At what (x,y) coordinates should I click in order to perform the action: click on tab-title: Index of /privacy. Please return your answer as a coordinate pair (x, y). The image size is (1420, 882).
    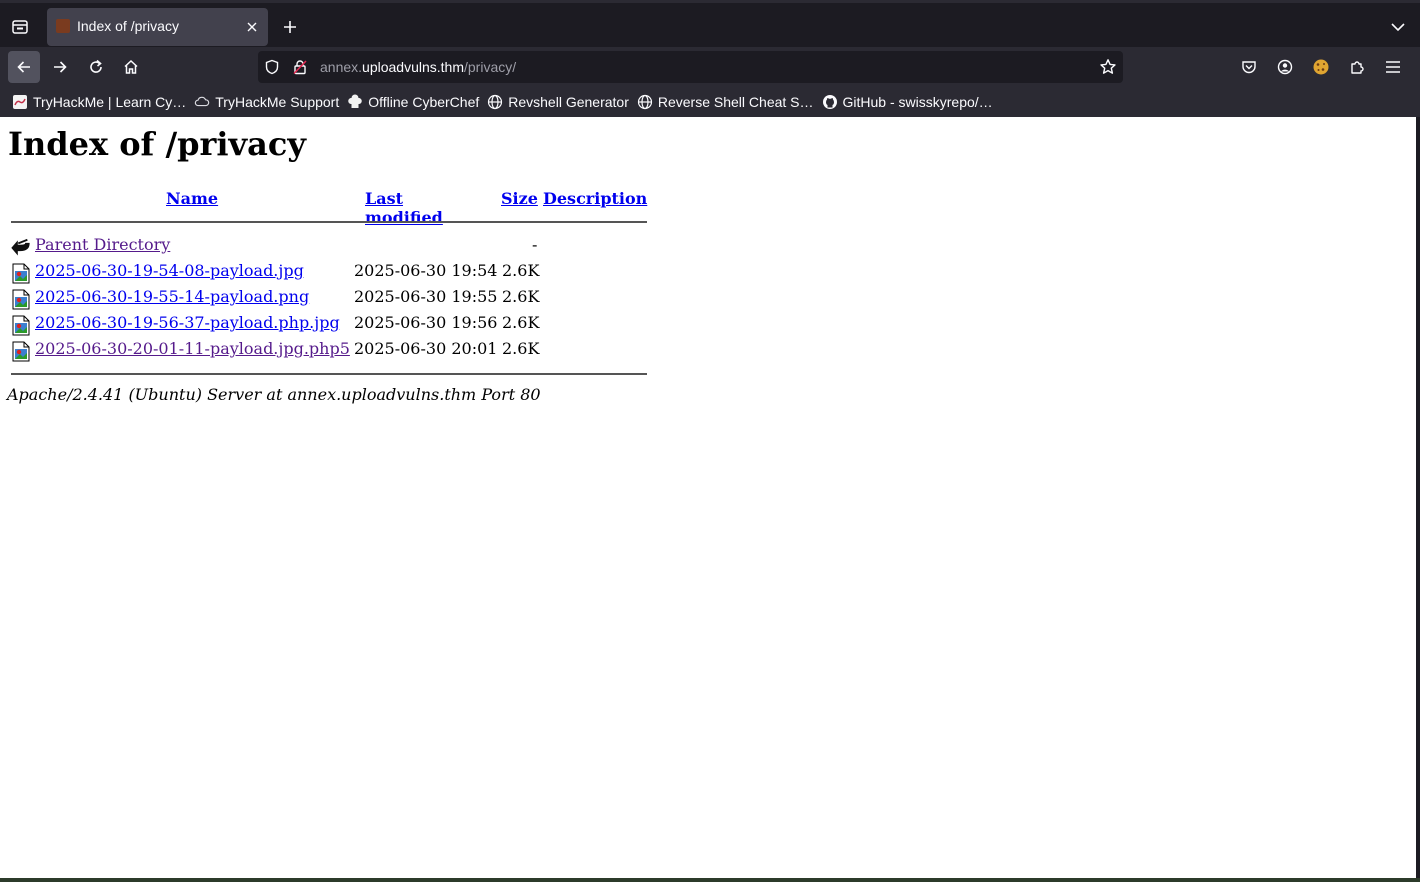
    Looking at the image, I should click on (128, 26).